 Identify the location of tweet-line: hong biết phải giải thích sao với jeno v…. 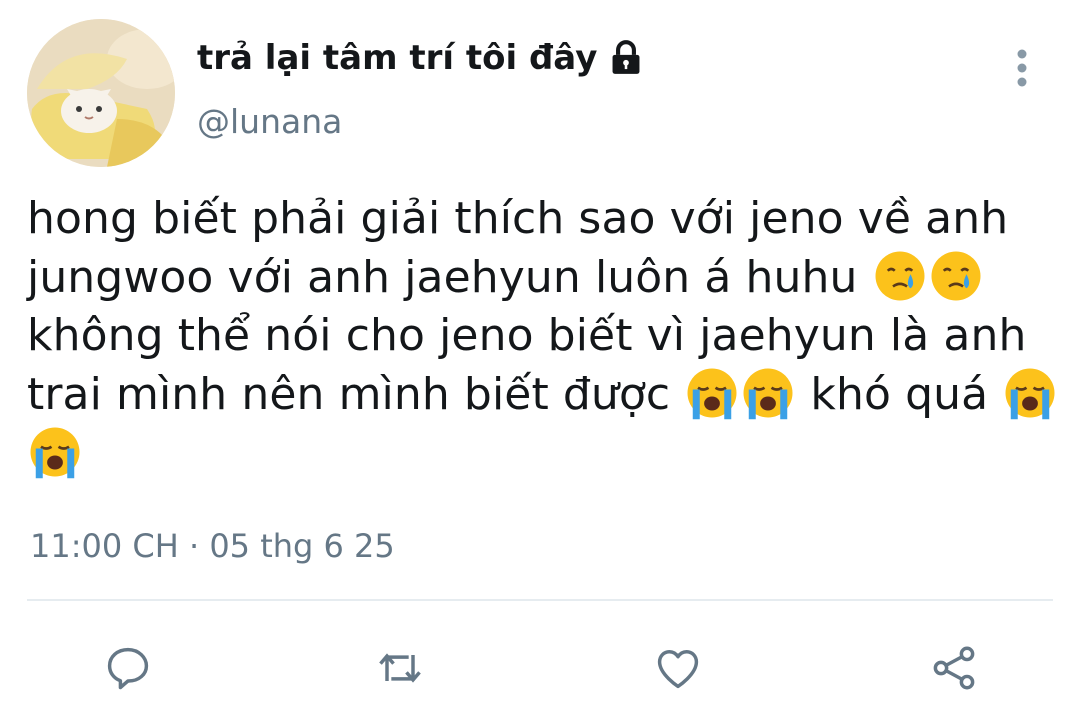
(547, 219).